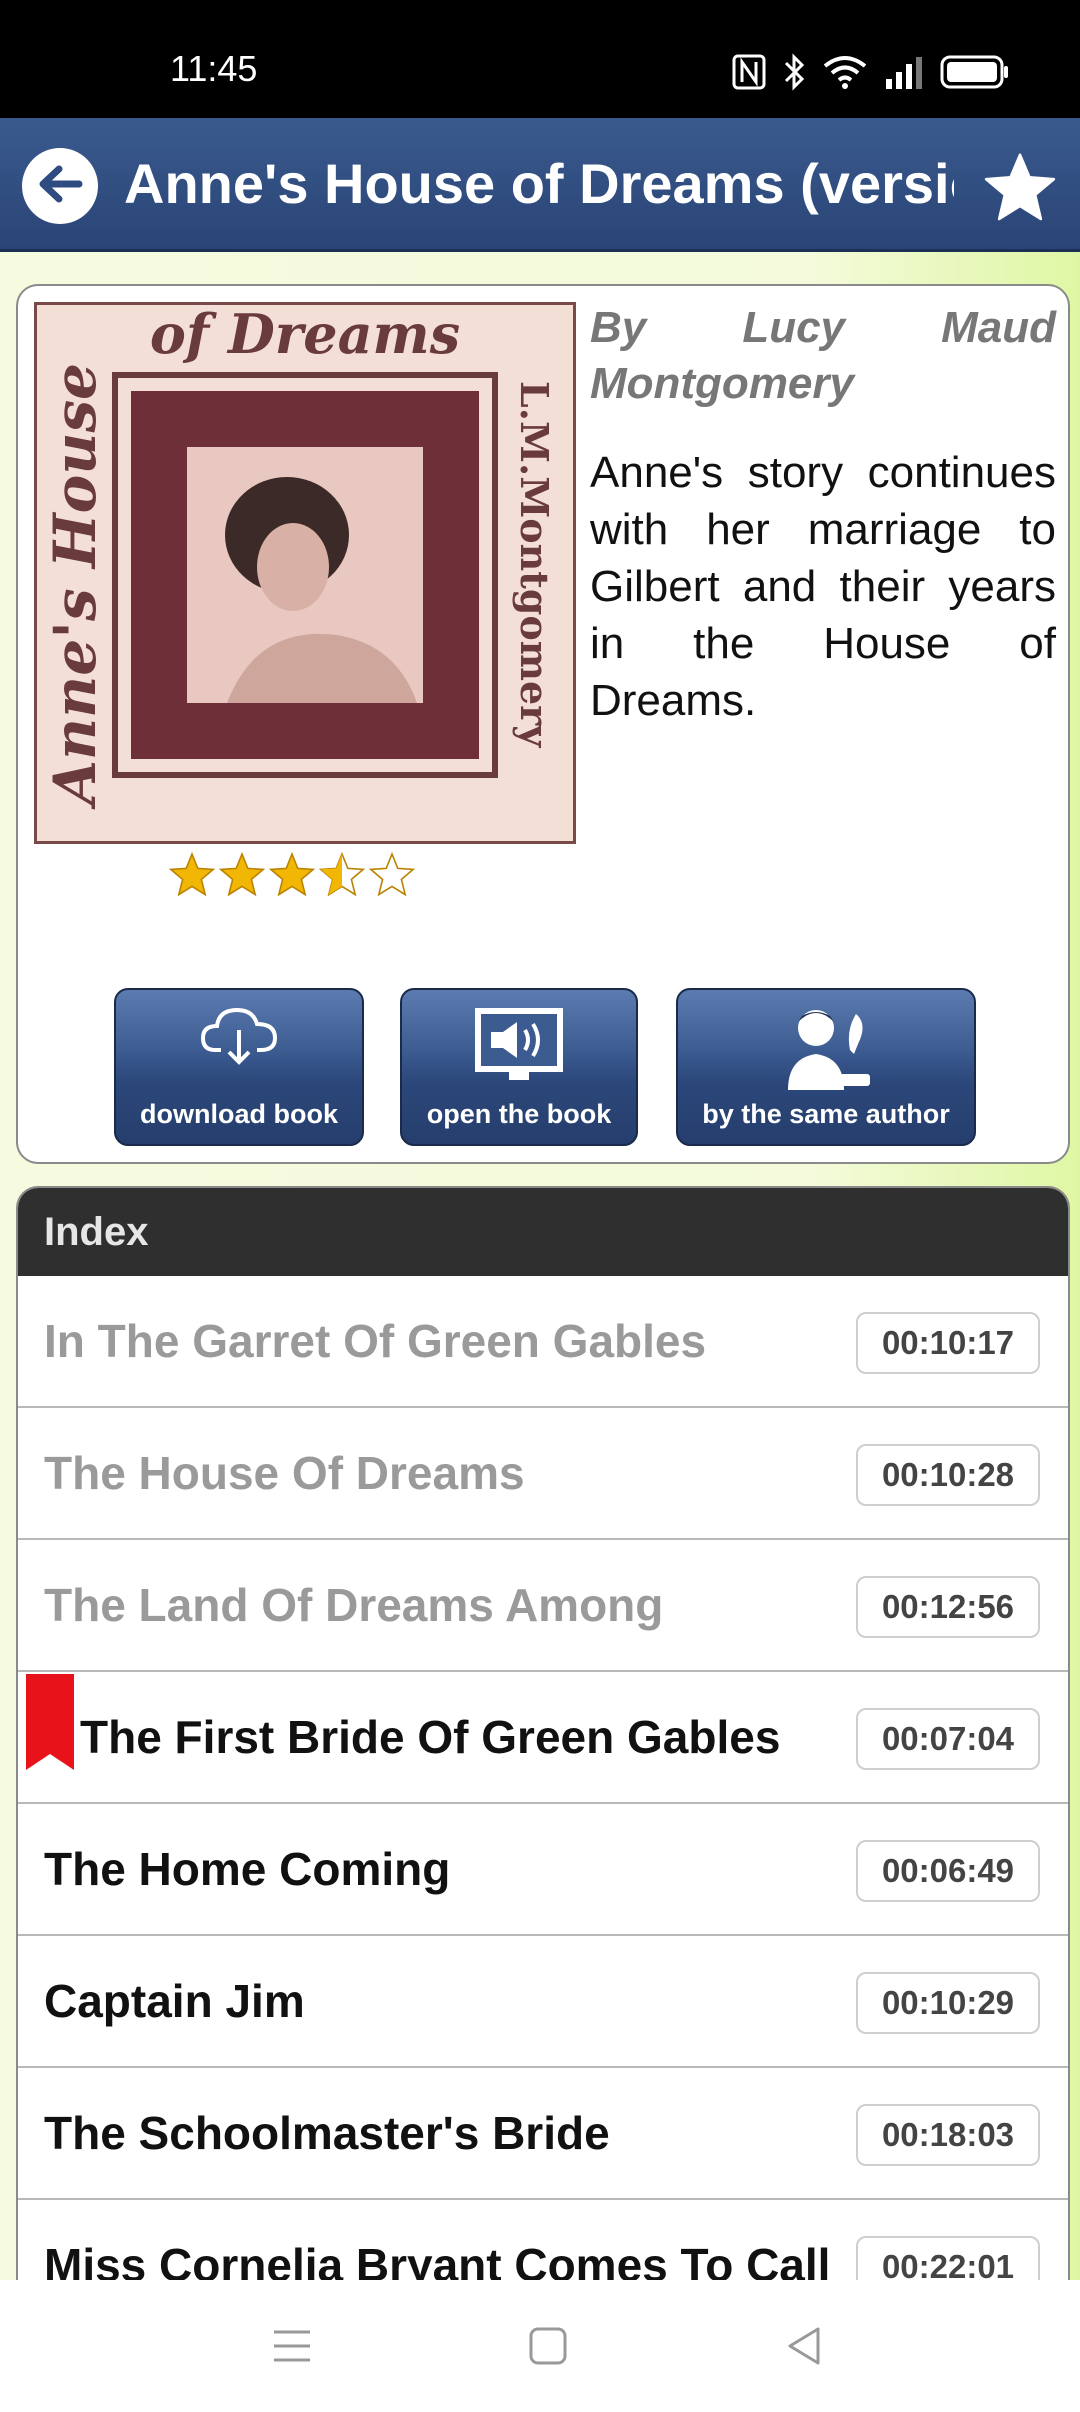 The height and width of the screenshot is (2412, 1080). I want to click on book-cover-art: of Dreams Anne's House L.M.Montgomery, so click(305, 571).